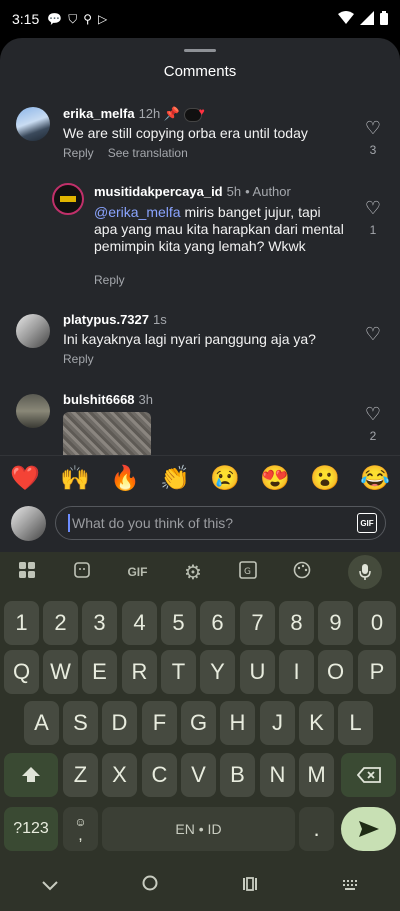 Image resolution: width=400 pixels, height=911 pixels. What do you see at coordinates (25, 478) in the screenshot?
I see `emoji-heart: ❤️` at bounding box center [25, 478].